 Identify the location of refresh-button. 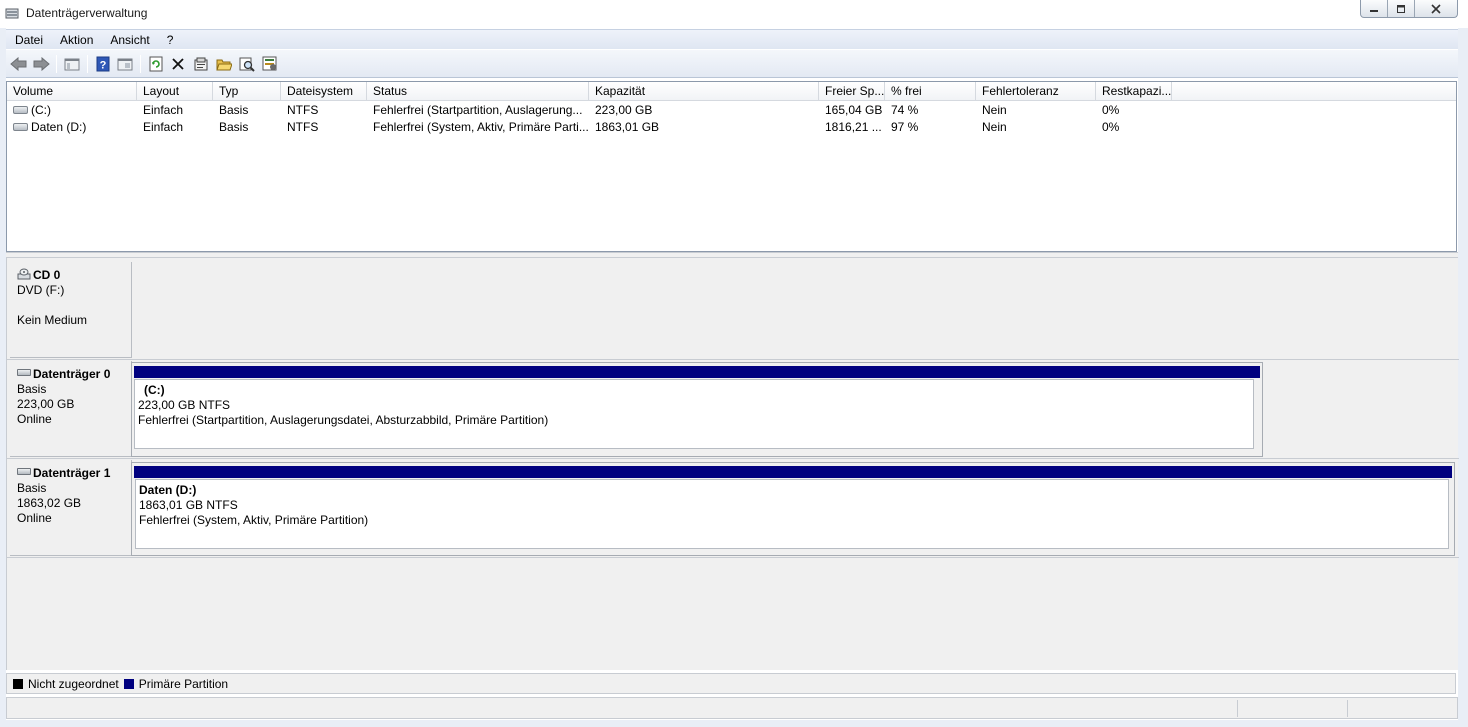
(156, 64).